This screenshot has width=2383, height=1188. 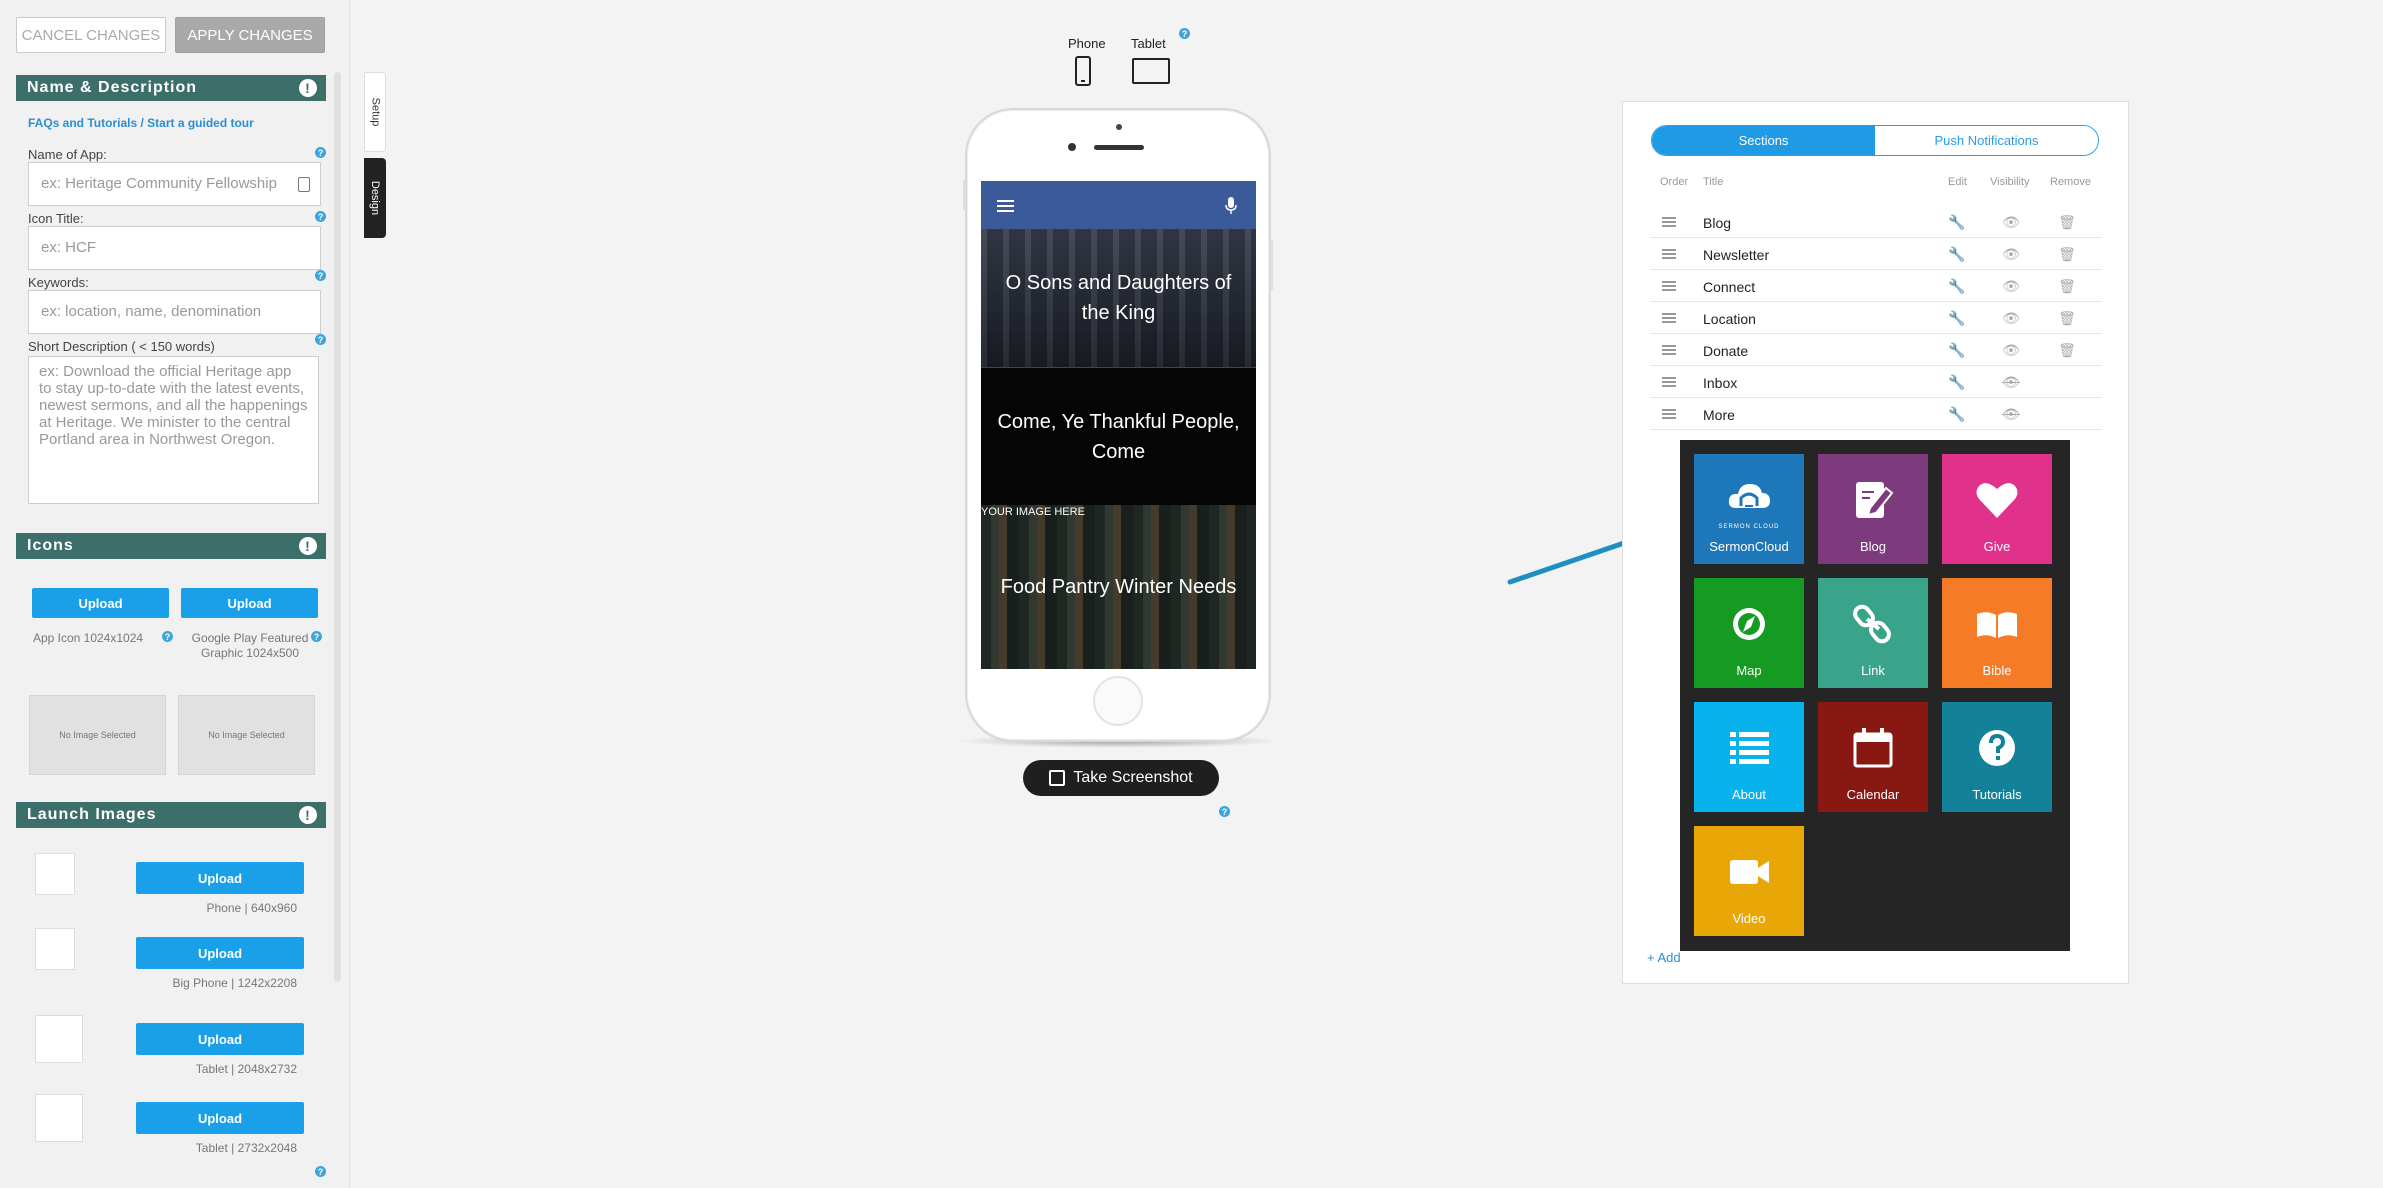 What do you see at coordinates (1005, 206) in the screenshot?
I see `menu-icon` at bounding box center [1005, 206].